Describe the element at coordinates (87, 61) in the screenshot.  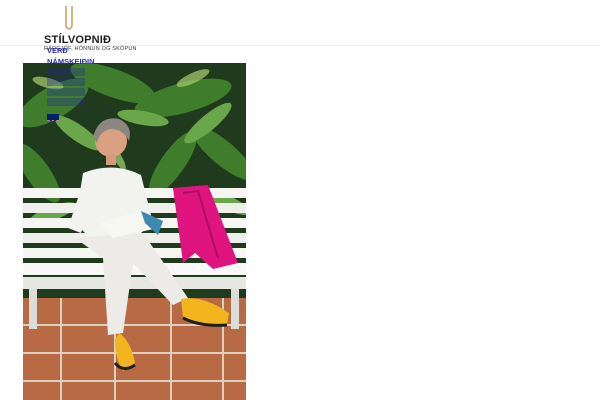
I see `menu-item-namskeidin: NÁMSKEIÐIN` at that location.